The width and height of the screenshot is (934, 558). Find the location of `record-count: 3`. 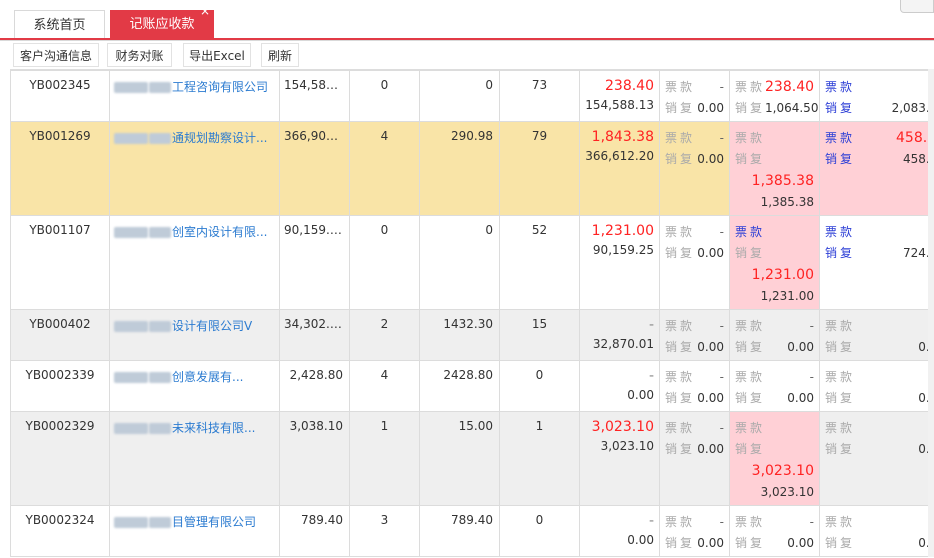

record-count: 3 is located at coordinates (385, 531).